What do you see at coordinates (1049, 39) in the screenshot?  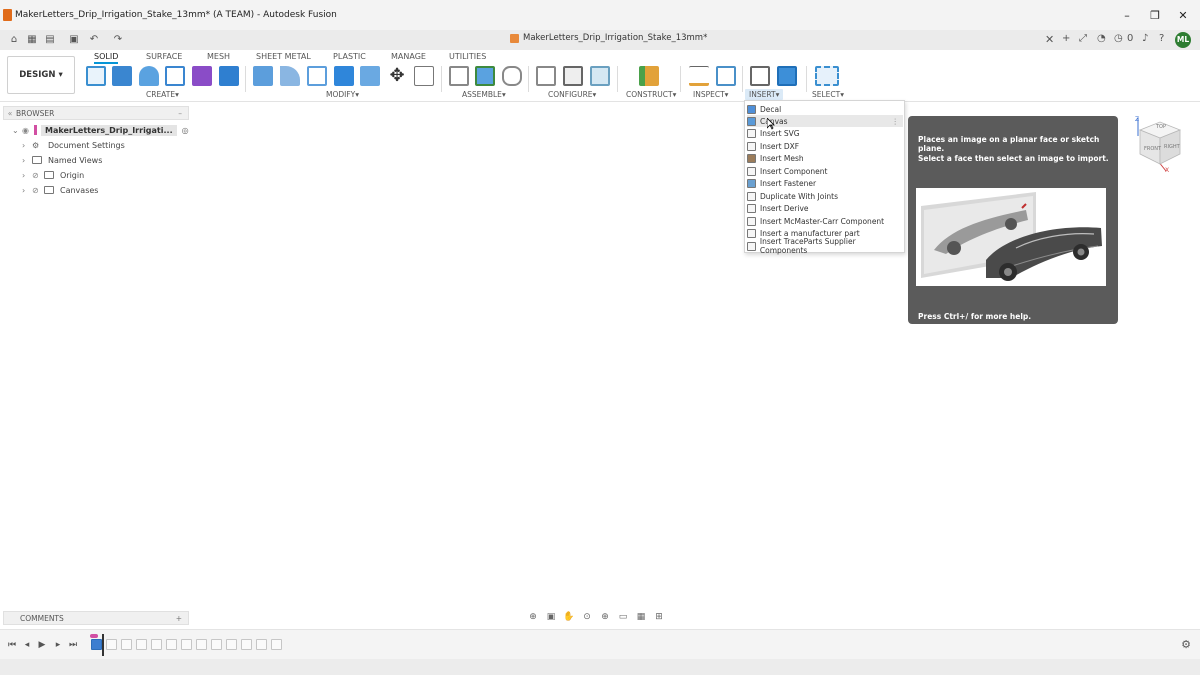 I see `close-tab-button: ✕` at bounding box center [1049, 39].